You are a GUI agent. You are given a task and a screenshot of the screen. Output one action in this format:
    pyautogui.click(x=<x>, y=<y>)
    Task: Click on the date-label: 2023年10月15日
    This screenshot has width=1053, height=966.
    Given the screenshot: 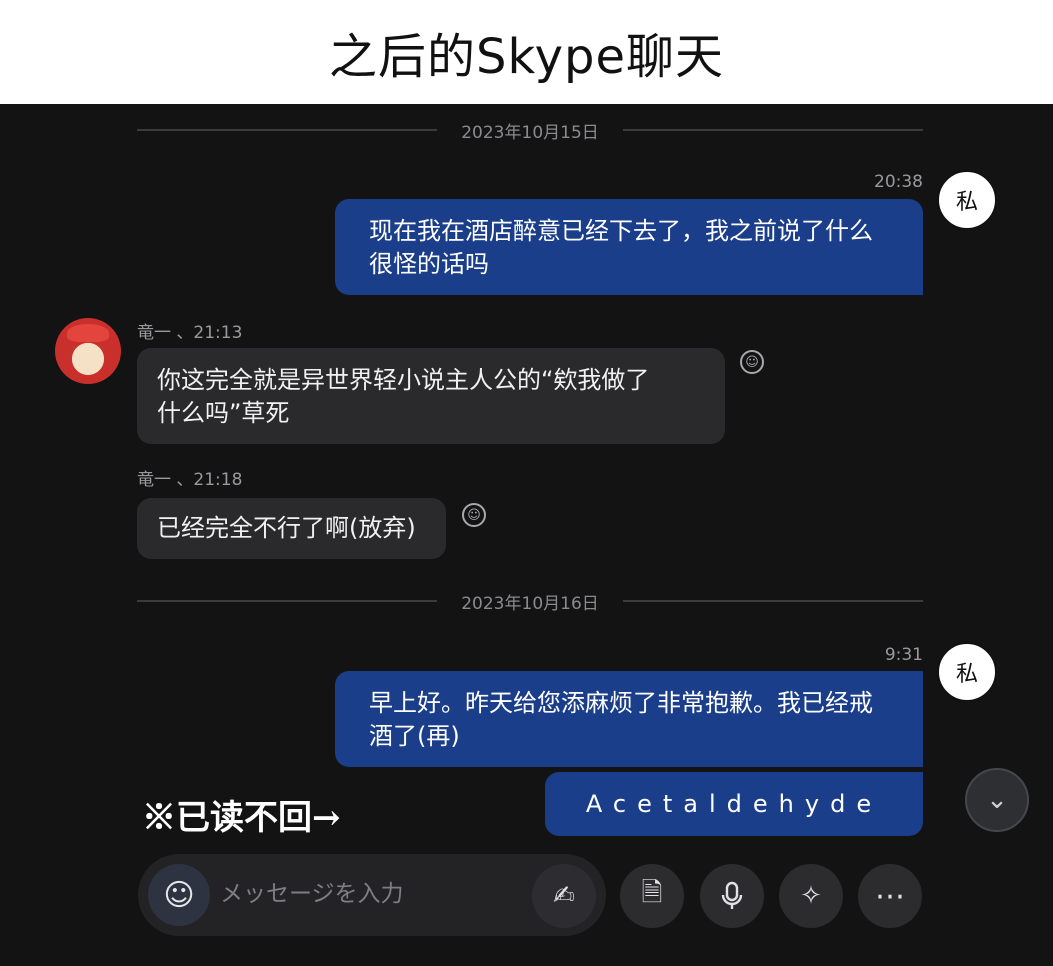 What is the action you would take?
    pyautogui.click(x=530, y=132)
    